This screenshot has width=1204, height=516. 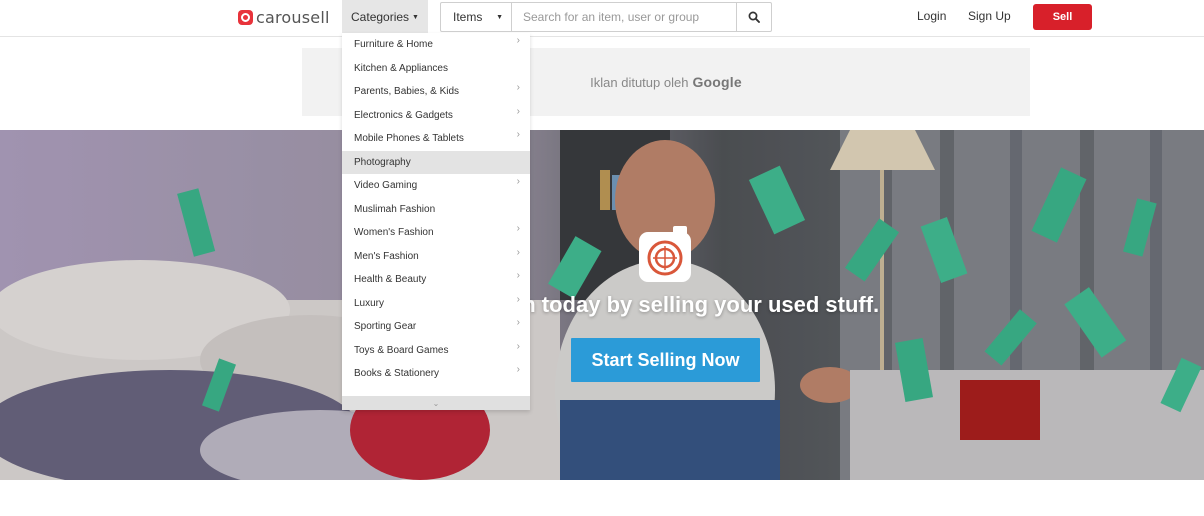 I want to click on sell-button: Sell, so click(x=1062, y=17).